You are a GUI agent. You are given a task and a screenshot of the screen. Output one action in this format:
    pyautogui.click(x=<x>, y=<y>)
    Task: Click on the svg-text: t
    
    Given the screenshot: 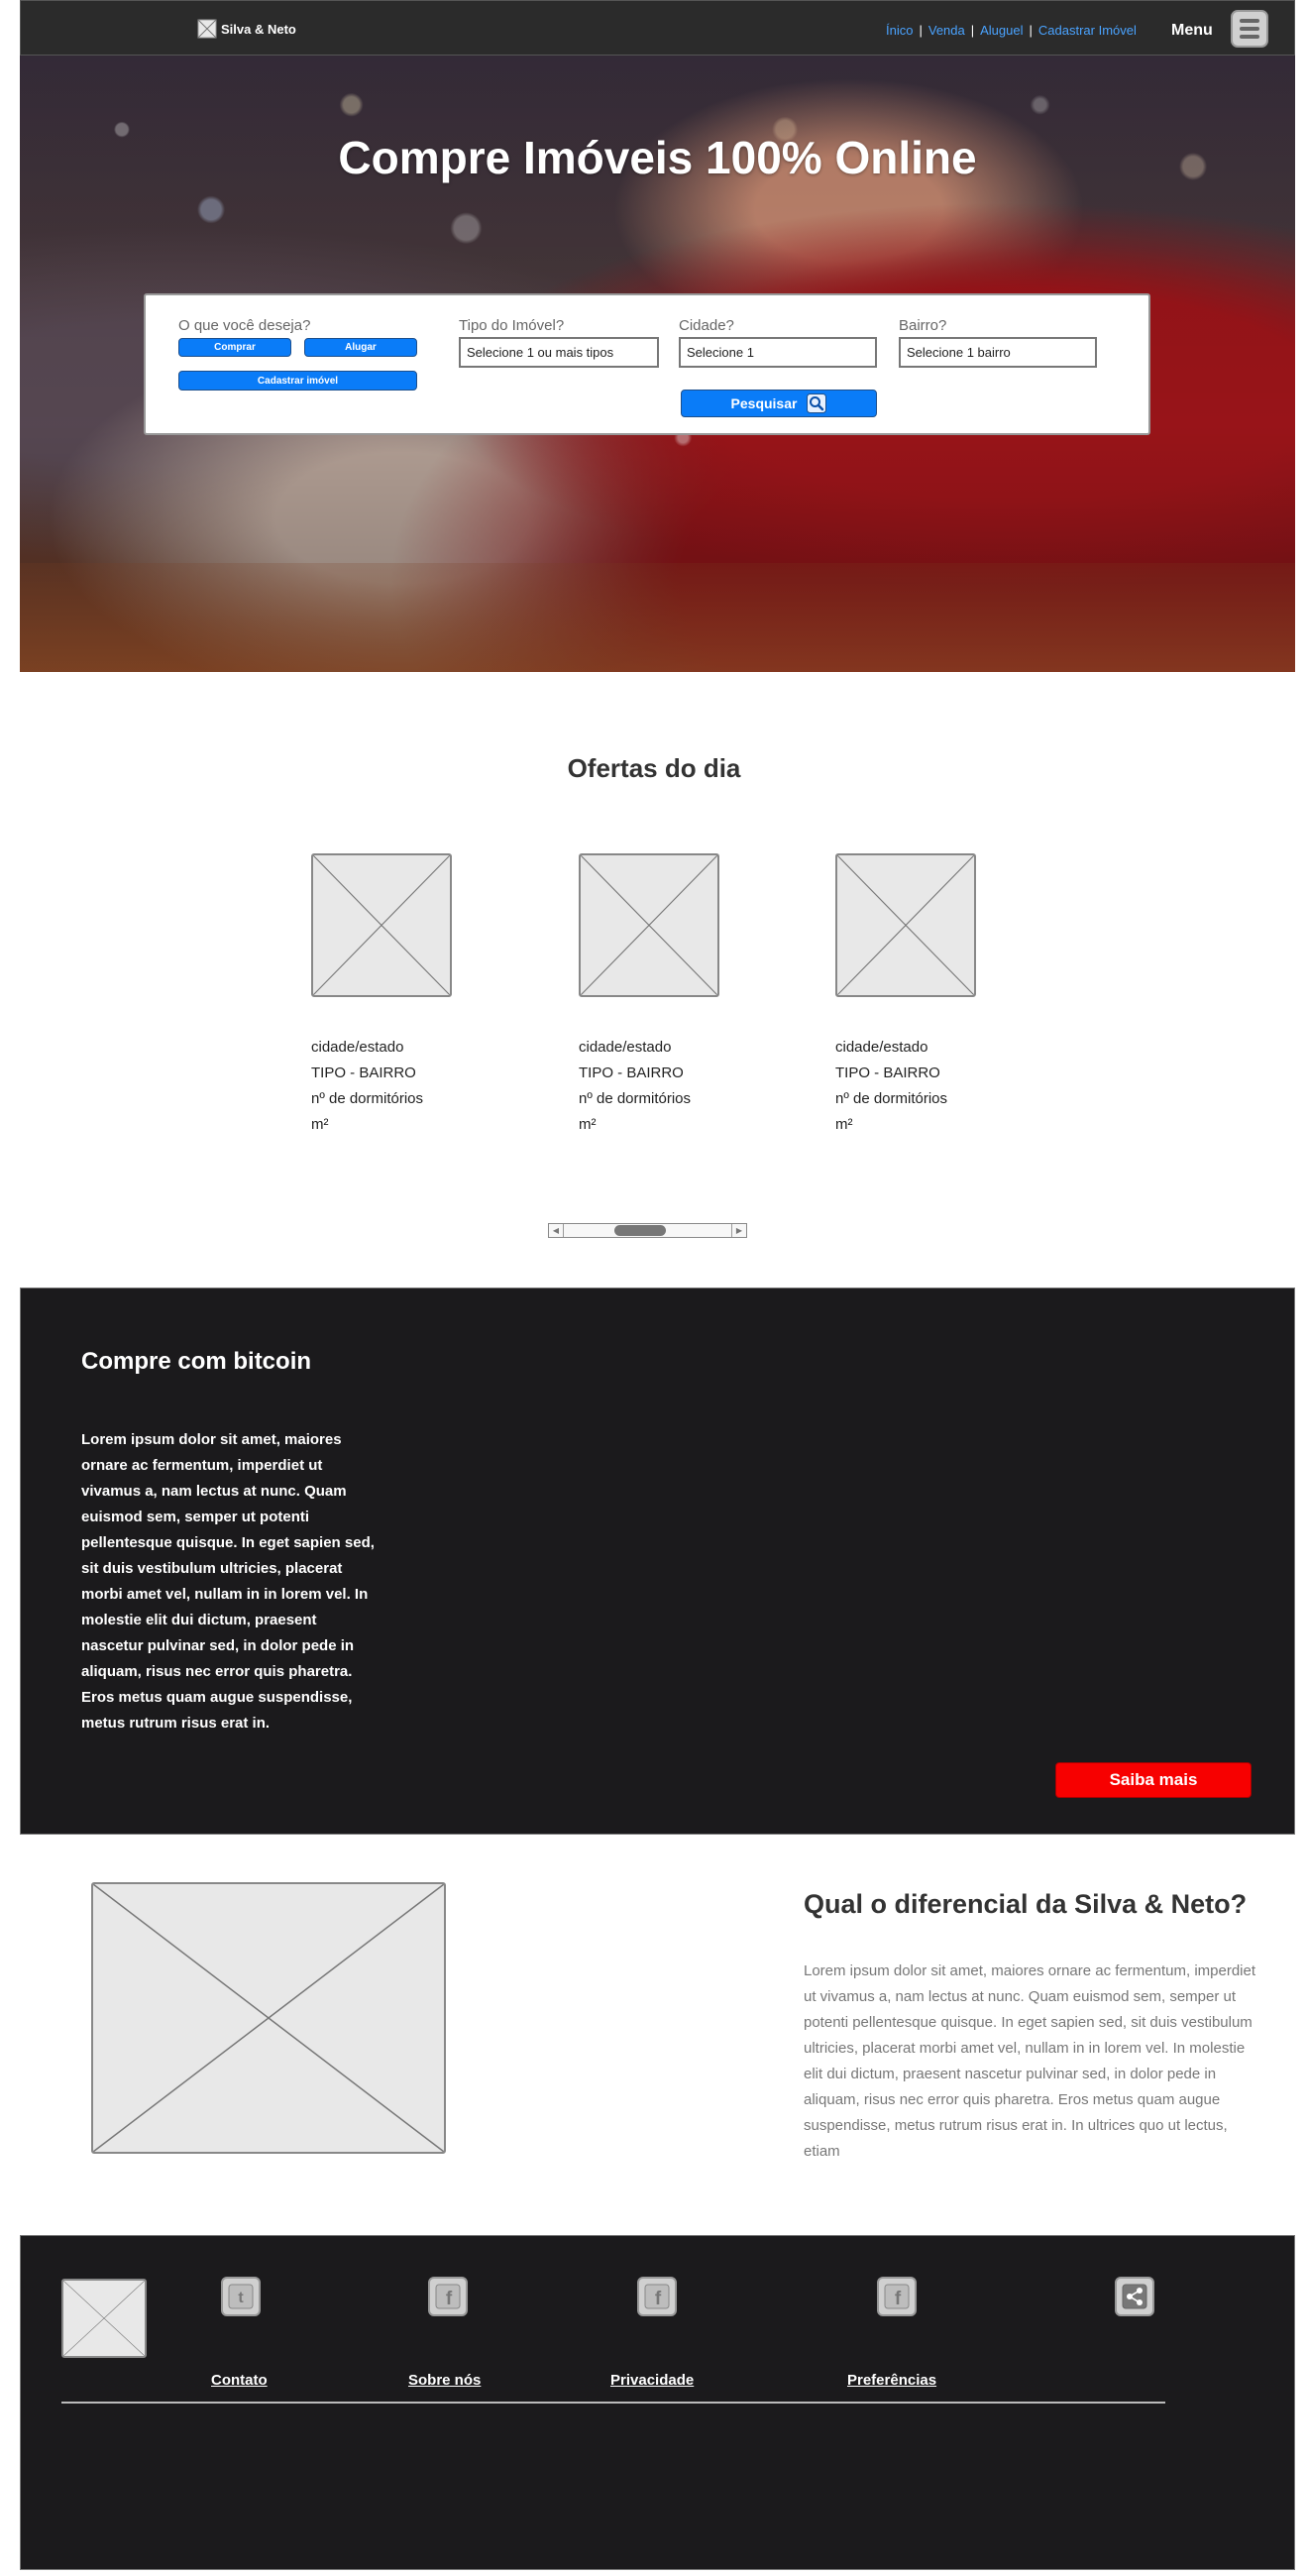 What is the action you would take?
    pyautogui.click(x=241, y=2298)
    